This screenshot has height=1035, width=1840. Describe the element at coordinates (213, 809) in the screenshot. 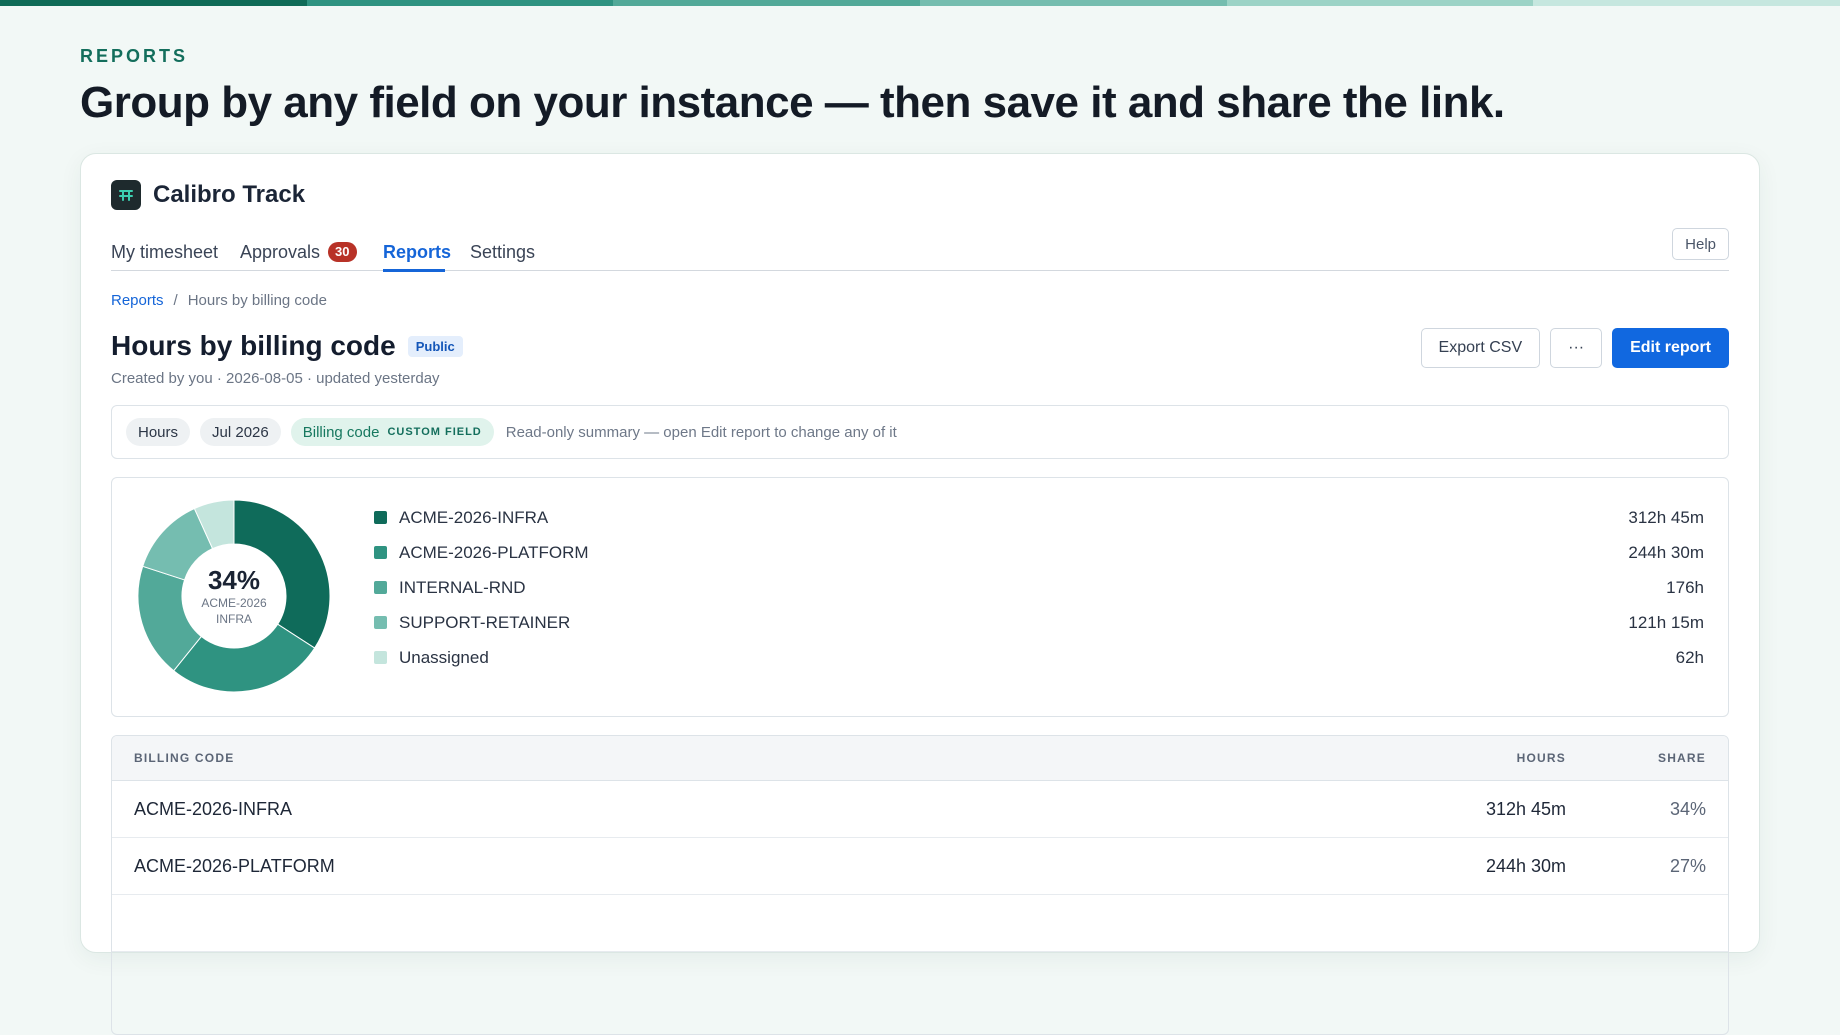

I see `cell-billing-code: ACME-2026-INFRA` at that location.